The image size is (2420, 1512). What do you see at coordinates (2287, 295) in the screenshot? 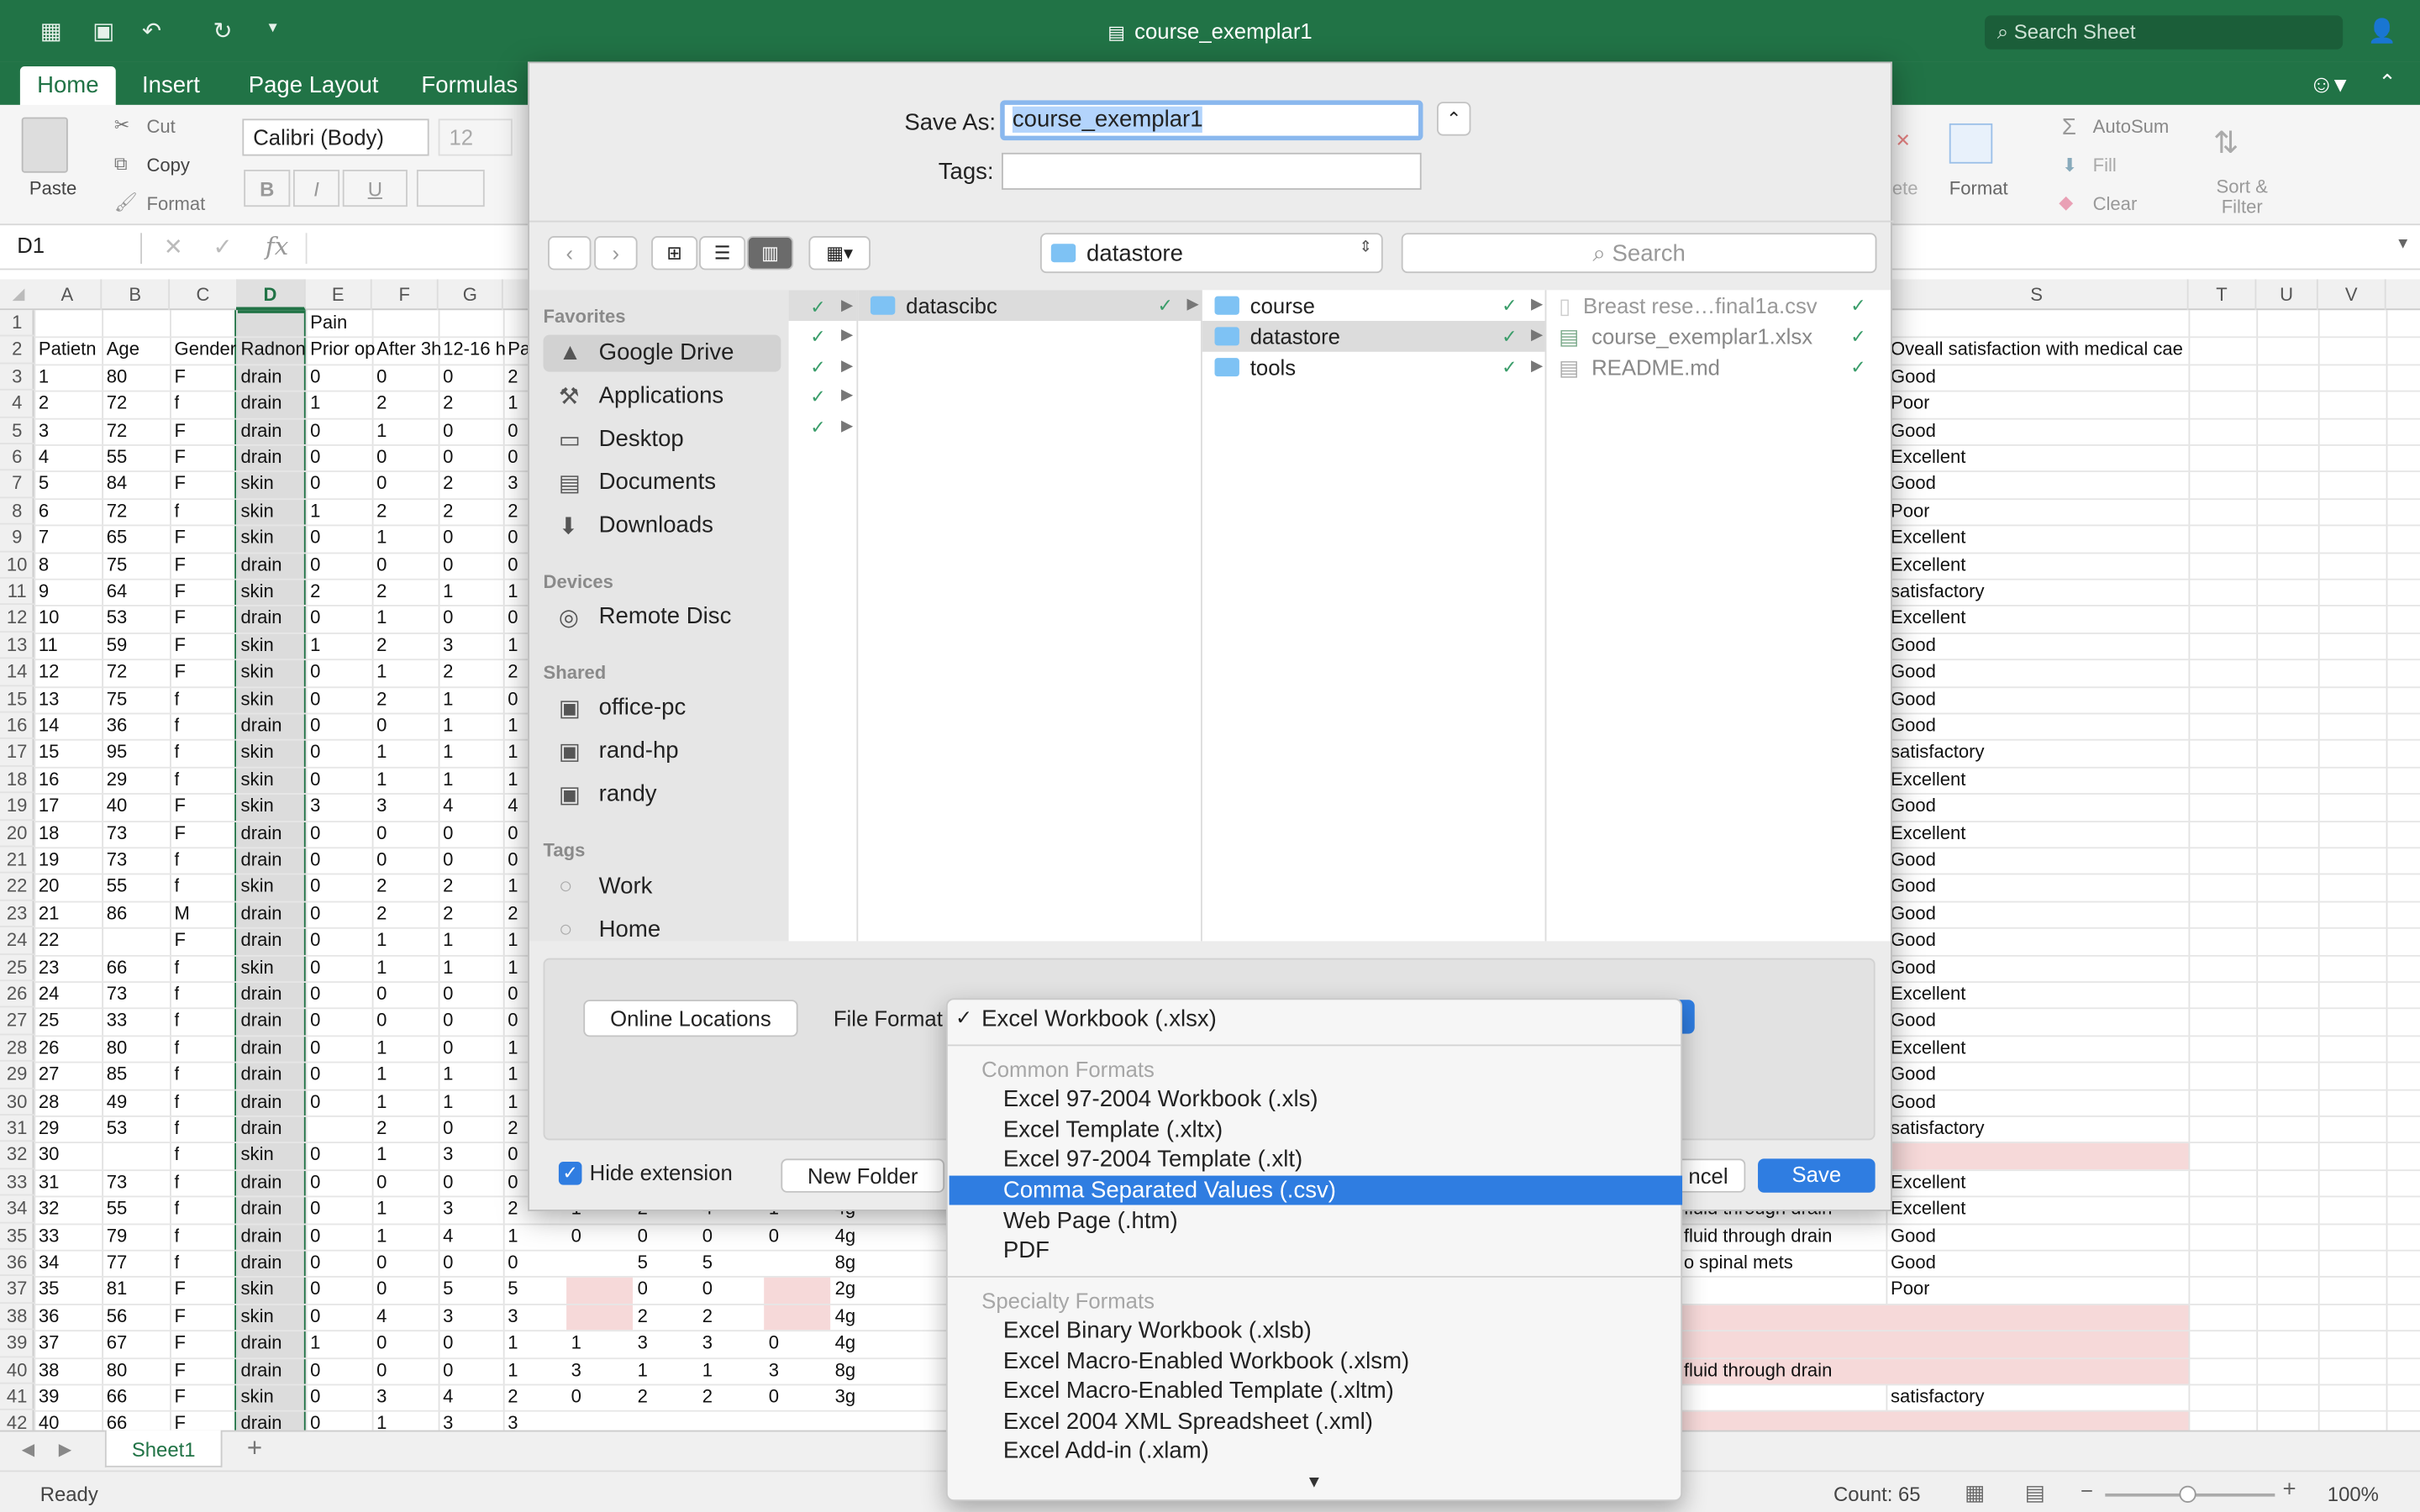
I see `column-header: U` at bounding box center [2287, 295].